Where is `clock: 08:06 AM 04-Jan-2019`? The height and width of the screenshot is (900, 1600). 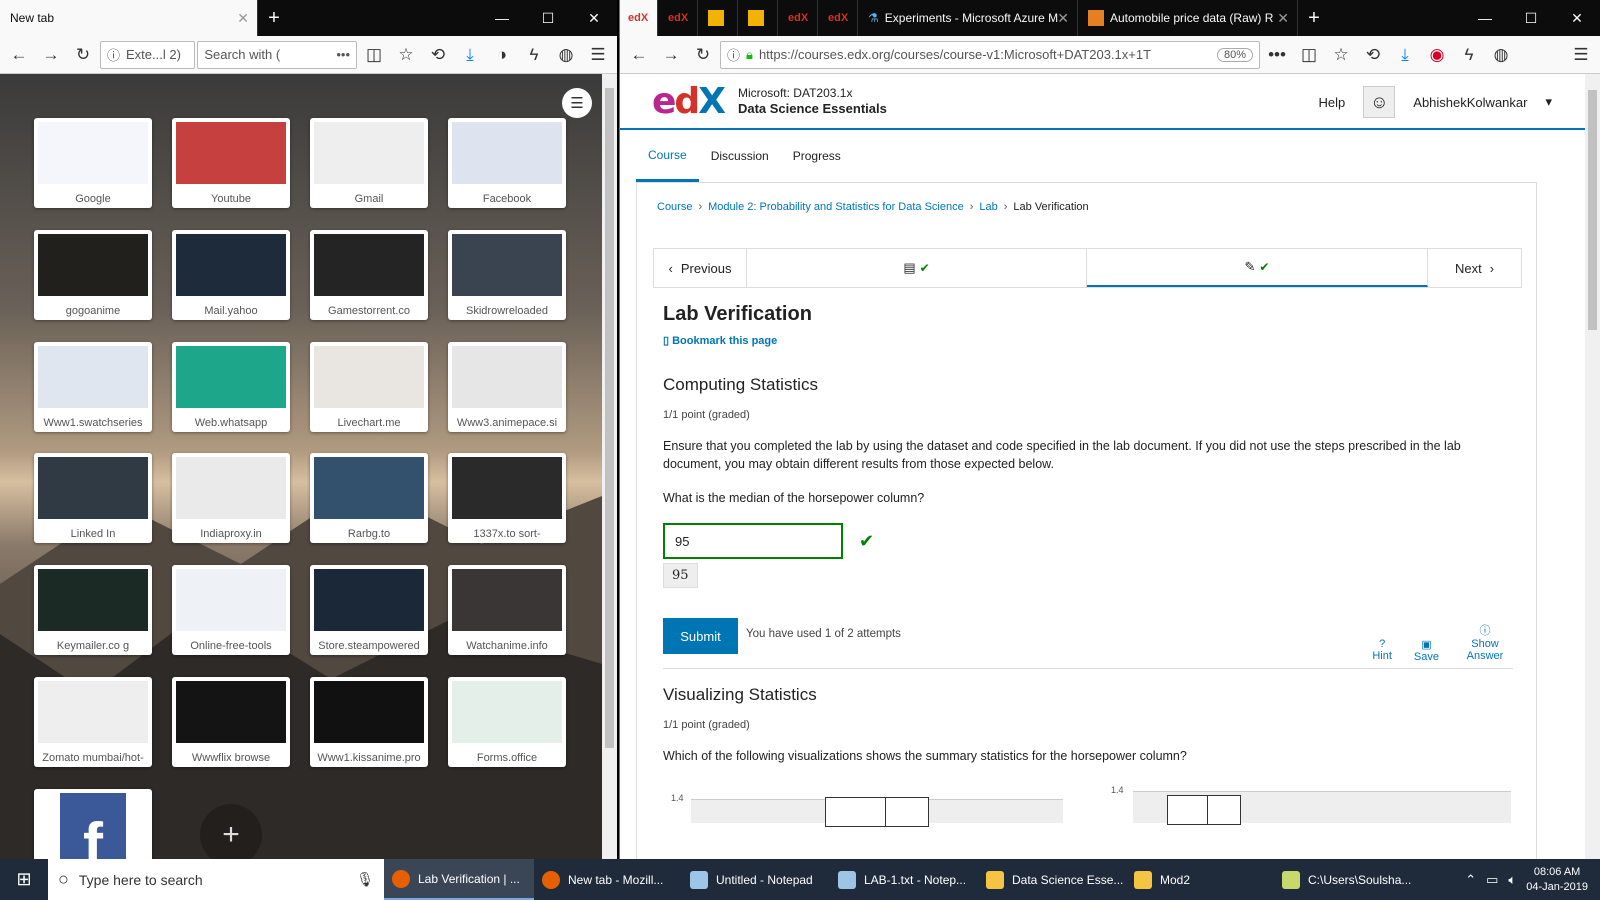
clock: 08:06 AM 04-Jan-2019 is located at coordinates (1557, 880).